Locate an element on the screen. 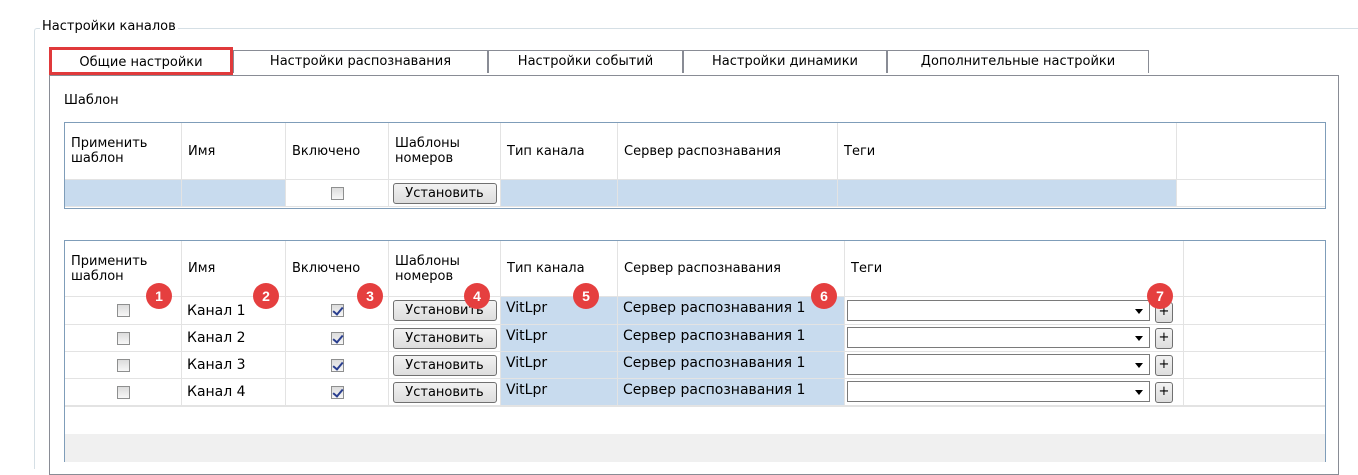 Image resolution: width=1358 pixels, height=475 pixels. template-number-cell: Установить is located at coordinates (445, 193).